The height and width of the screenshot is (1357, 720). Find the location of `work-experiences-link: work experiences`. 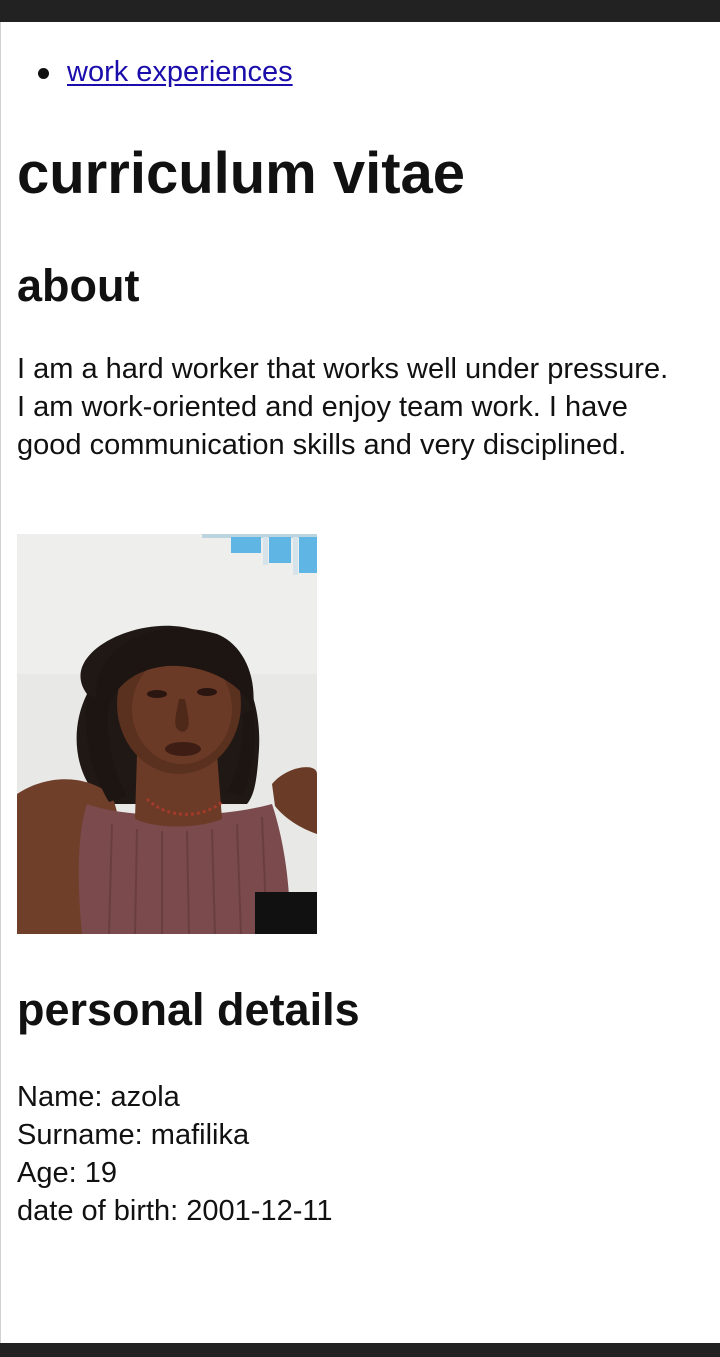

work-experiences-link: work experiences is located at coordinates (180, 72).